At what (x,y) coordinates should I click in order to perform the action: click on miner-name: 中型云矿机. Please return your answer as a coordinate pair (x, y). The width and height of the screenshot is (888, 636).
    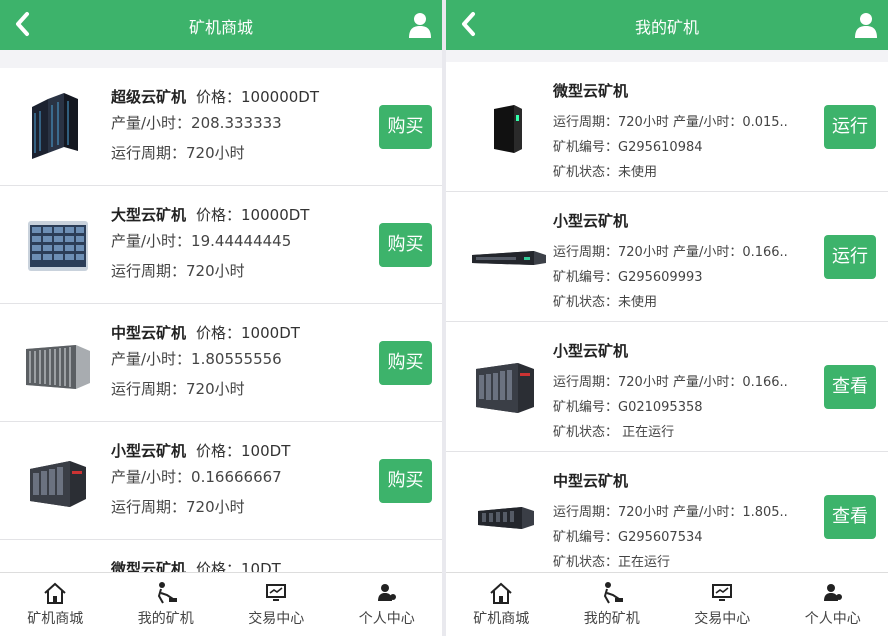
    Looking at the image, I should click on (591, 481).